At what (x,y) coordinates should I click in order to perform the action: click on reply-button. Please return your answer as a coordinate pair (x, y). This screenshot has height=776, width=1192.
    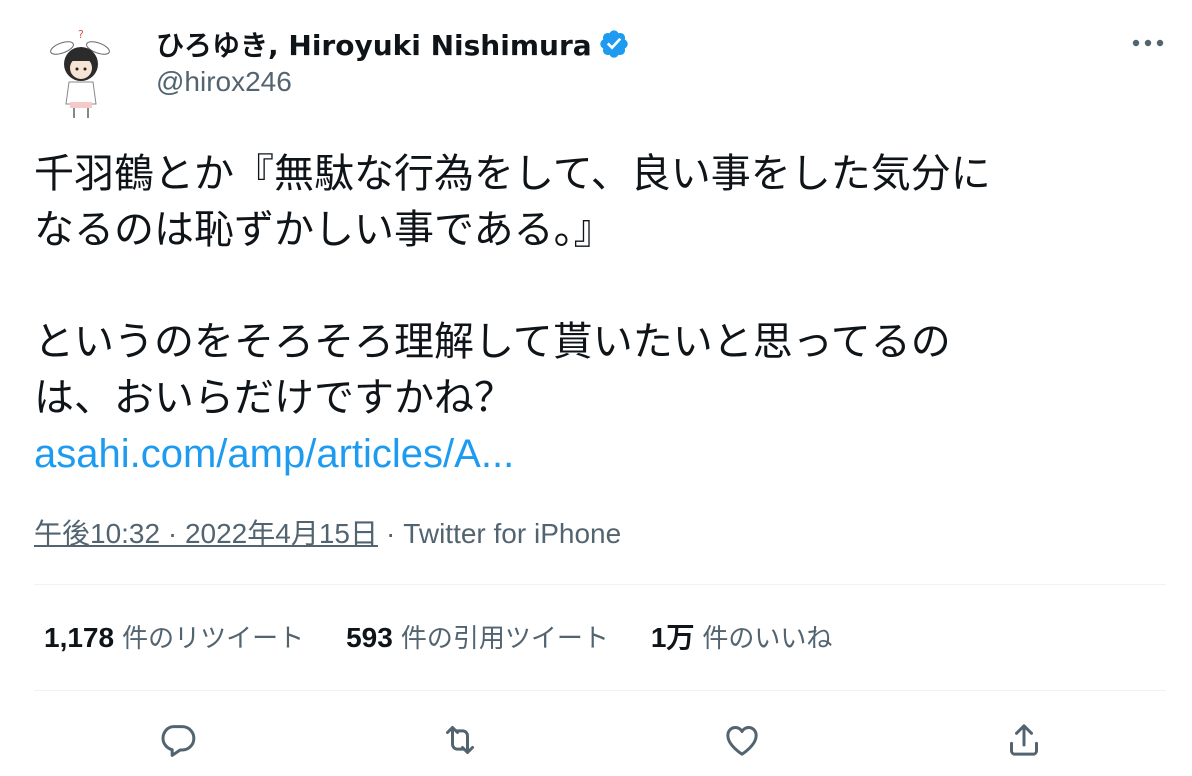
    Looking at the image, I should click on (178, 740).